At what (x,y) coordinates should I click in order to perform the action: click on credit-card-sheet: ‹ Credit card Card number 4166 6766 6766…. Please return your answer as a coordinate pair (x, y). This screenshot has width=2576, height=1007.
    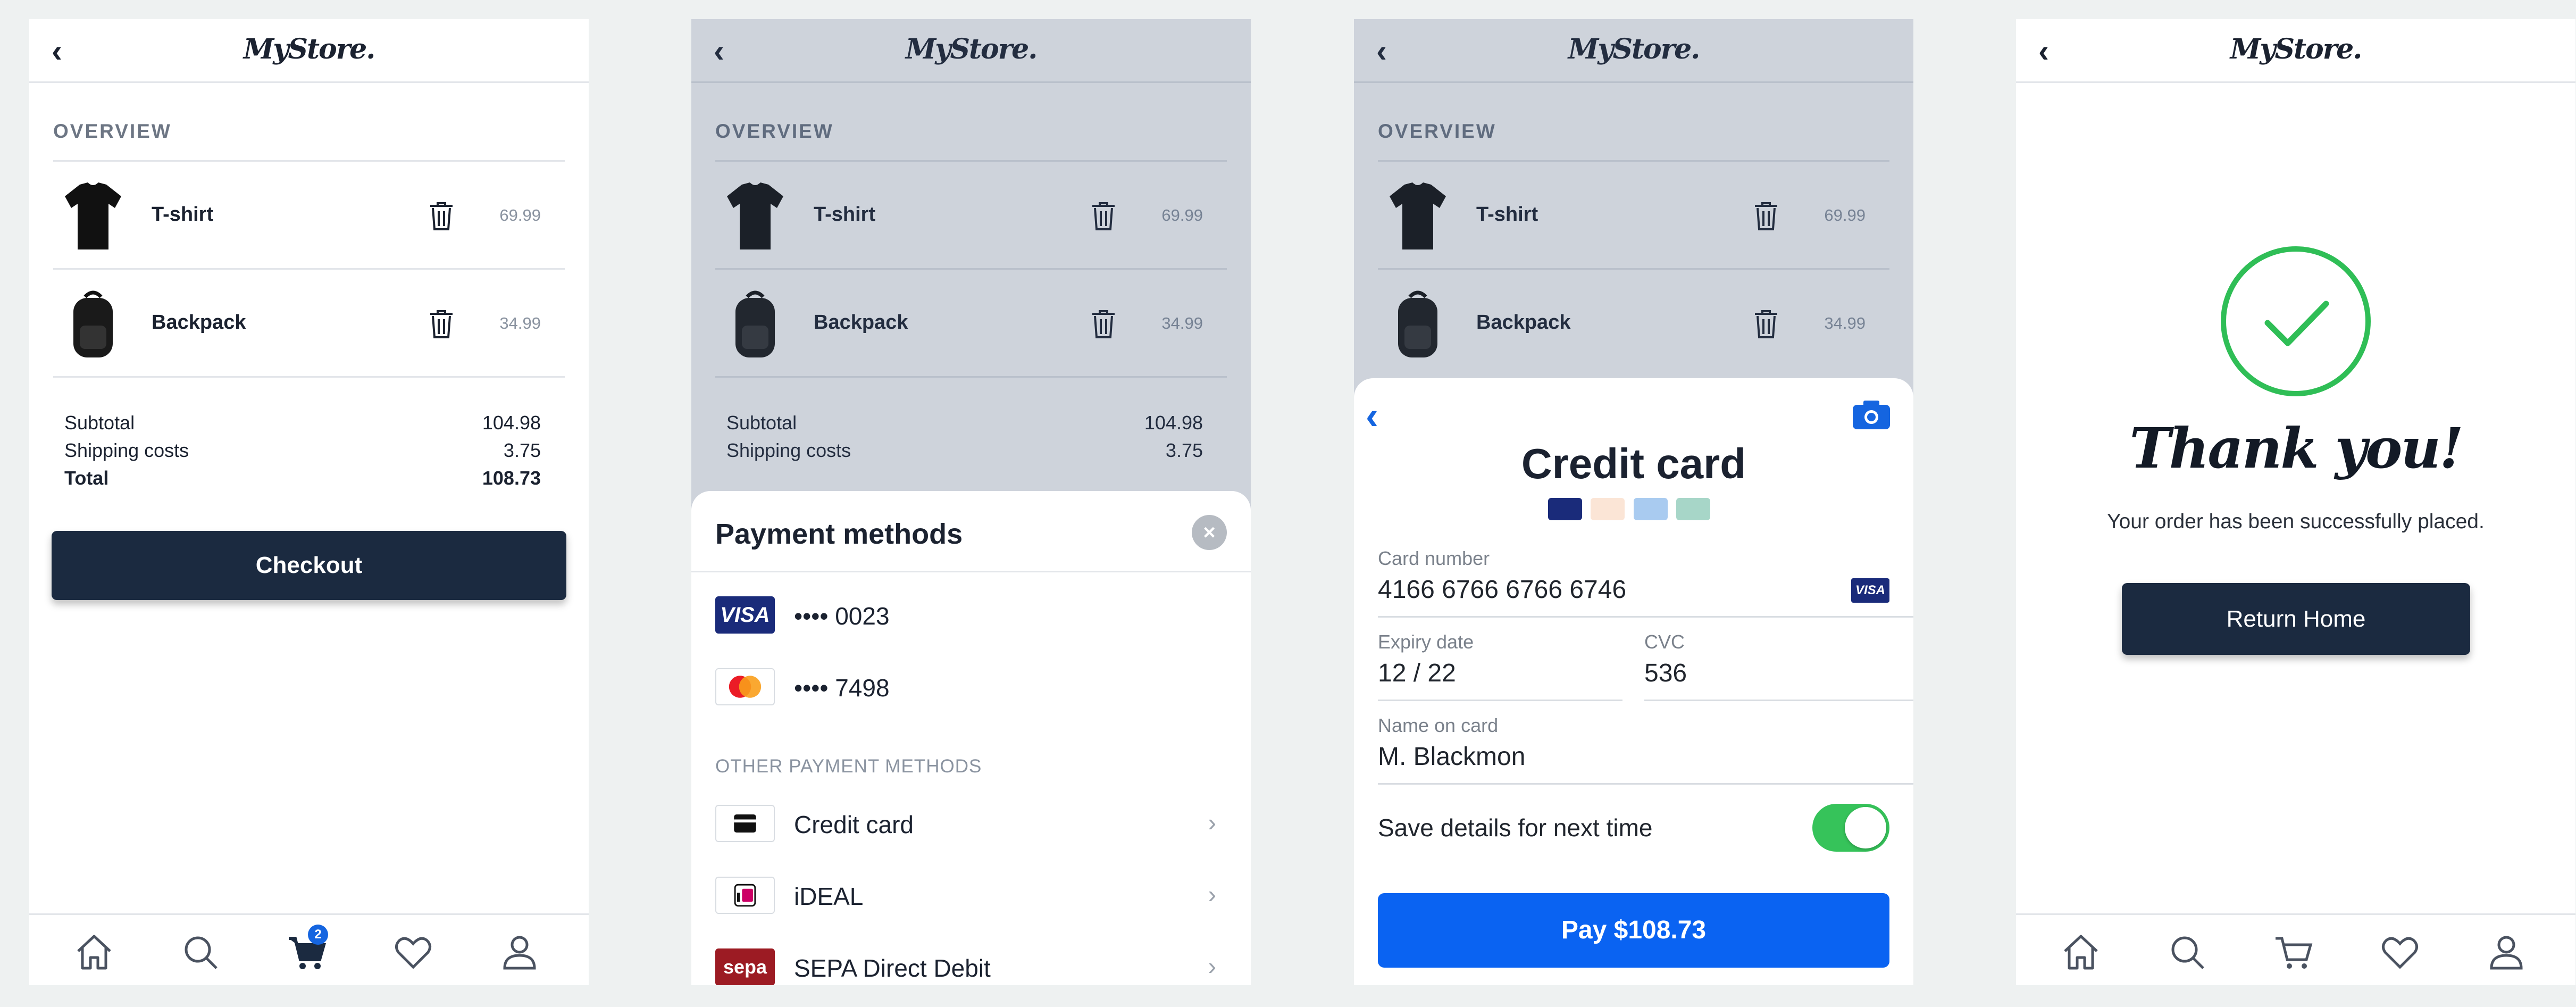
    Looking at the image, I should click on (1633, 681).